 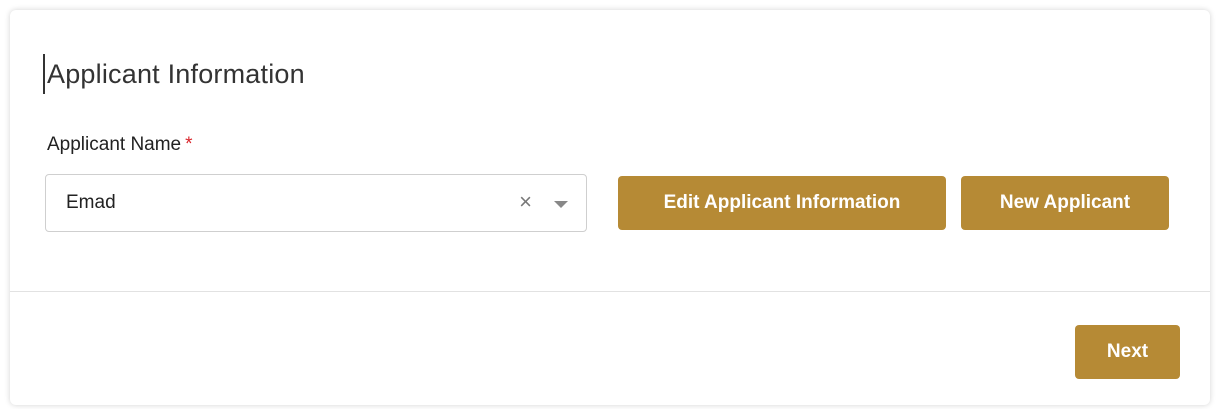 What do you see at coordinates (91, 202) in the screenshot?
I see `selected-applicant-value: Emad` at bounding box center [91, 202].